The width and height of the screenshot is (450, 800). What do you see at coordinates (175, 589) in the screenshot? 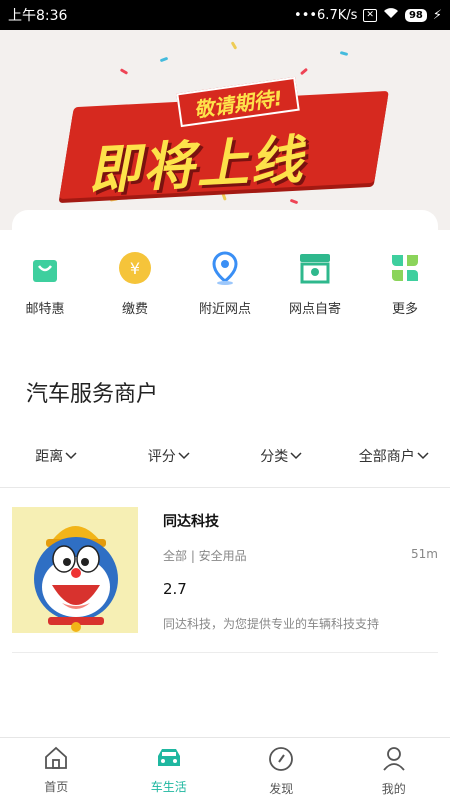
I see `merchant-rating: 2.7` at bounding box center [175, 589].